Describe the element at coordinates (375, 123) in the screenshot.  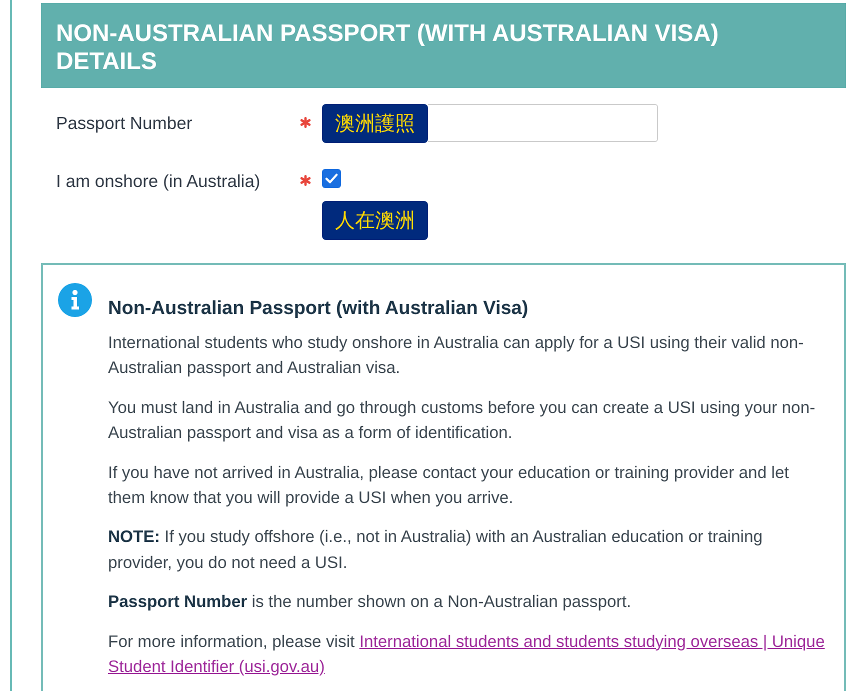
I see `annotation-label: 澳洲護照` at that location.